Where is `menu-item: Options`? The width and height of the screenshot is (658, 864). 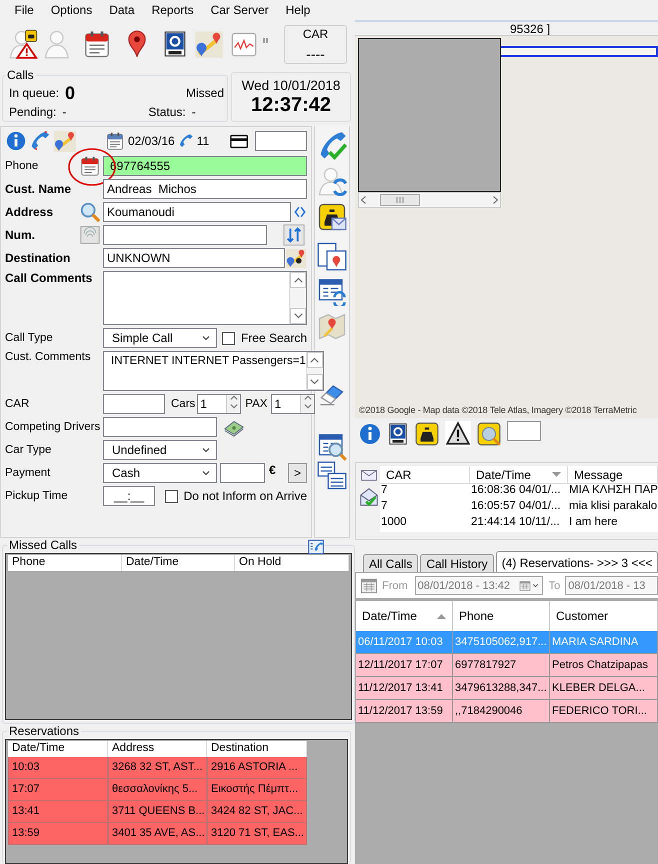
menu-item: Options is located at coordinates (71, 10).